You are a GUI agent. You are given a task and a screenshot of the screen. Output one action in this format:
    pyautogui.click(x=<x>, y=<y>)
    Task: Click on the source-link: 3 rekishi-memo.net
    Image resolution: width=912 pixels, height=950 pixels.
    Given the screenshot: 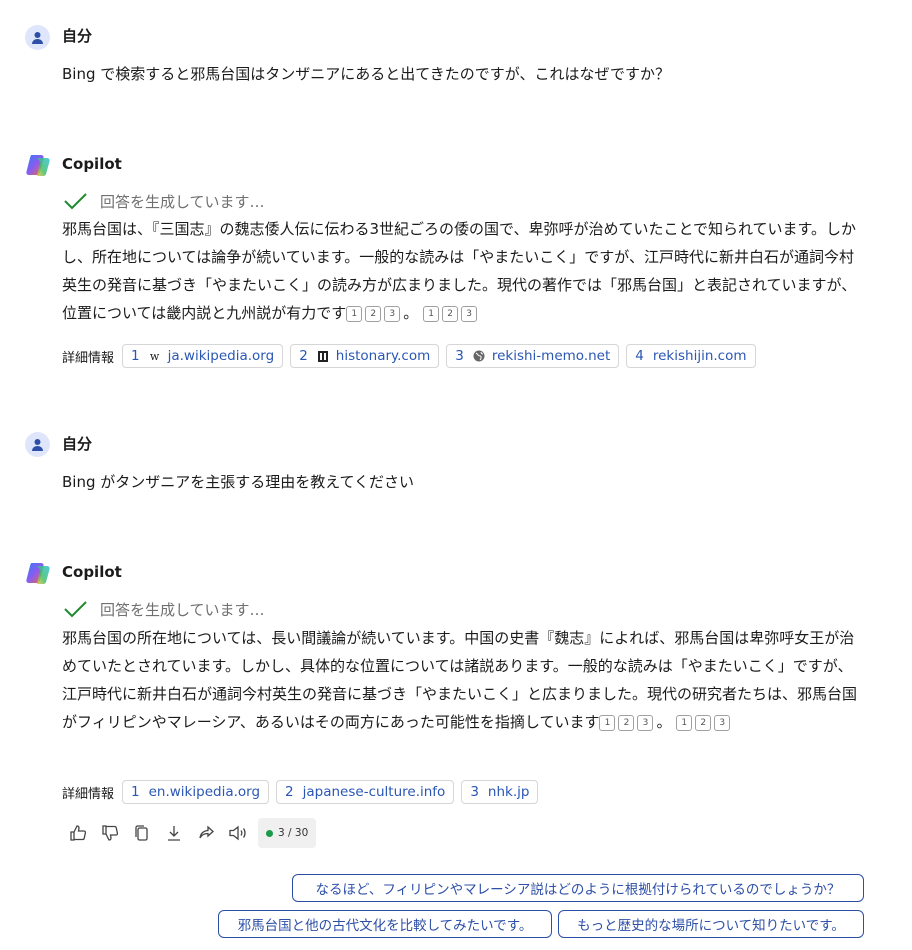 What is the action you would take?
    pyautogui.click(x=533, y=356)
    